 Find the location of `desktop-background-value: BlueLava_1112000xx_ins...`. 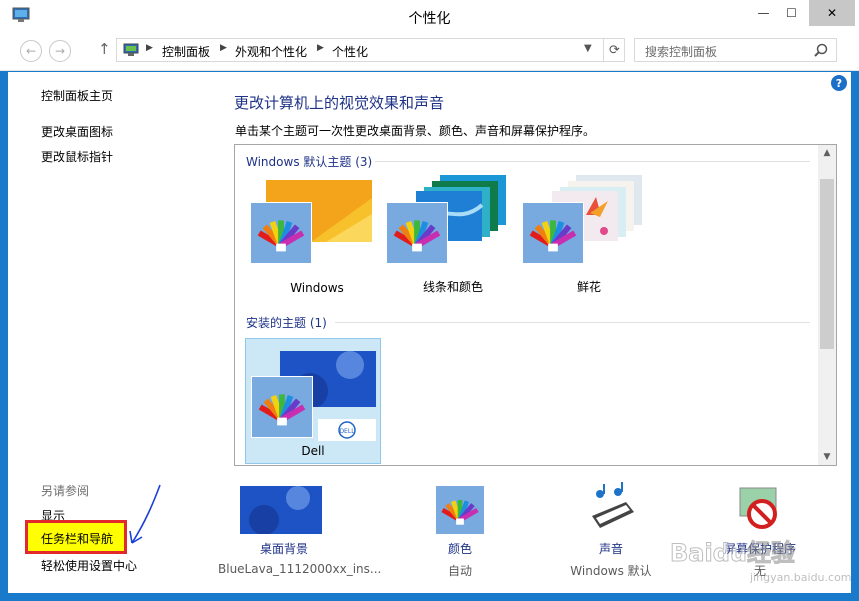

desktop-background-value: BlueLava_1112000xx_ins... is located at coordinates (300, 569).